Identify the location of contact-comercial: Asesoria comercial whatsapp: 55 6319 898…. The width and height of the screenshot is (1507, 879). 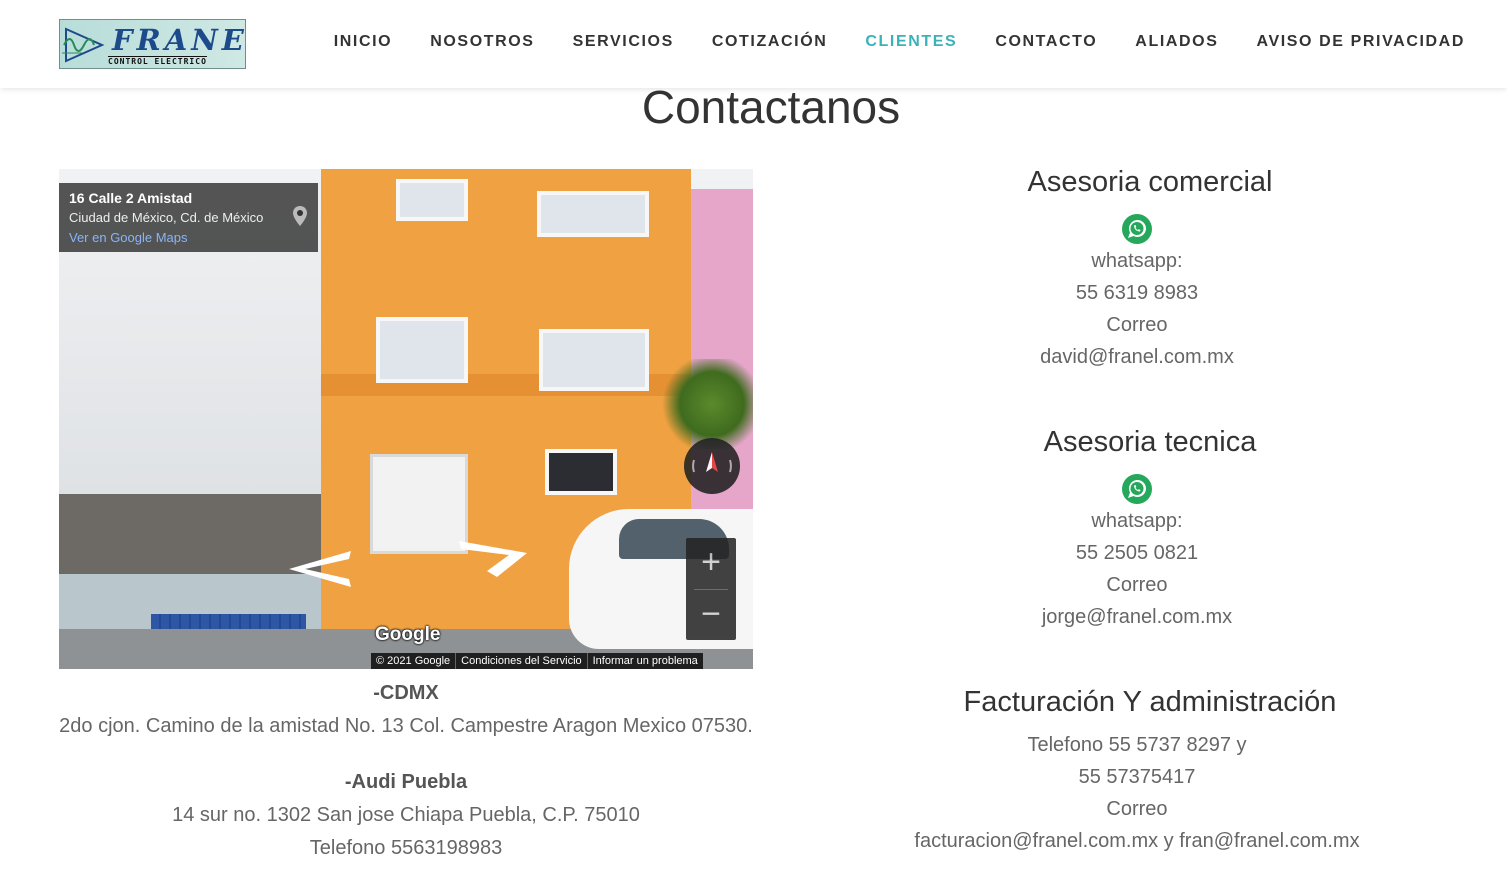
(1137, 269).